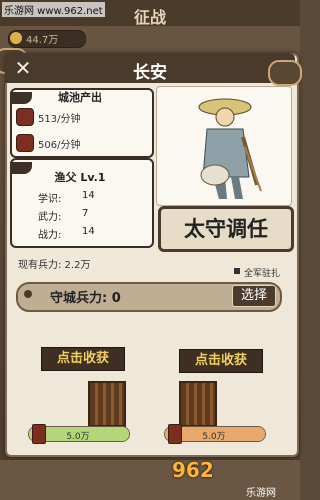  Describe the element at coordinates (221, 361) in the screenshot. I see `collect-button-right: 点击收获` at that location.